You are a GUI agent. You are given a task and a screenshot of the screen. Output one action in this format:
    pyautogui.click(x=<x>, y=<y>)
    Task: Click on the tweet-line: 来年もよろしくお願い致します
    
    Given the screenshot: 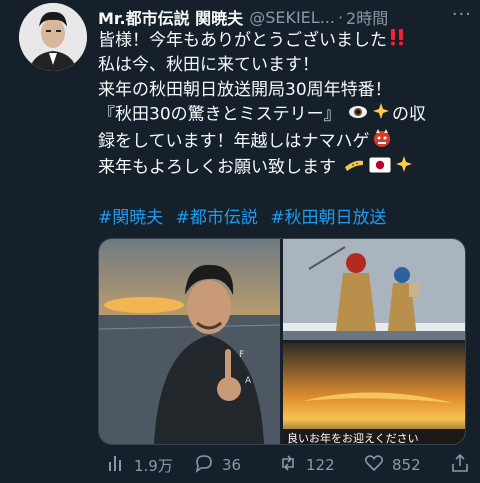 What is the action you would take?
    pyautogui.click(x=286, y=167)
    